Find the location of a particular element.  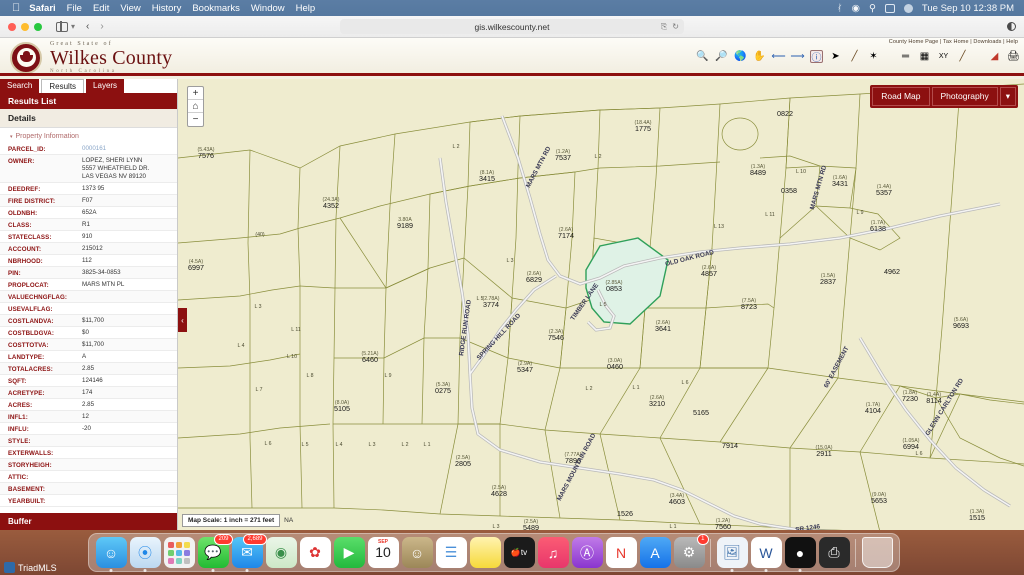

dock-quicktime-icon: ● is located at coordinates (800, 554).